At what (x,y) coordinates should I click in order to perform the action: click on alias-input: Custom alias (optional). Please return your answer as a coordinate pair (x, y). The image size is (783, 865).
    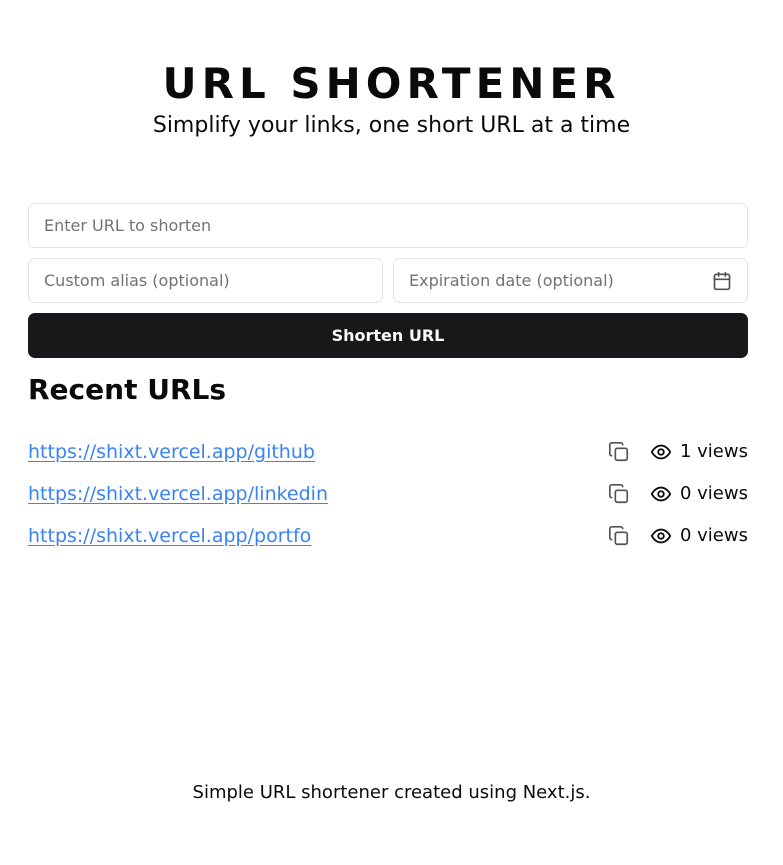
    Looking at the image, I should click on (205, 280).